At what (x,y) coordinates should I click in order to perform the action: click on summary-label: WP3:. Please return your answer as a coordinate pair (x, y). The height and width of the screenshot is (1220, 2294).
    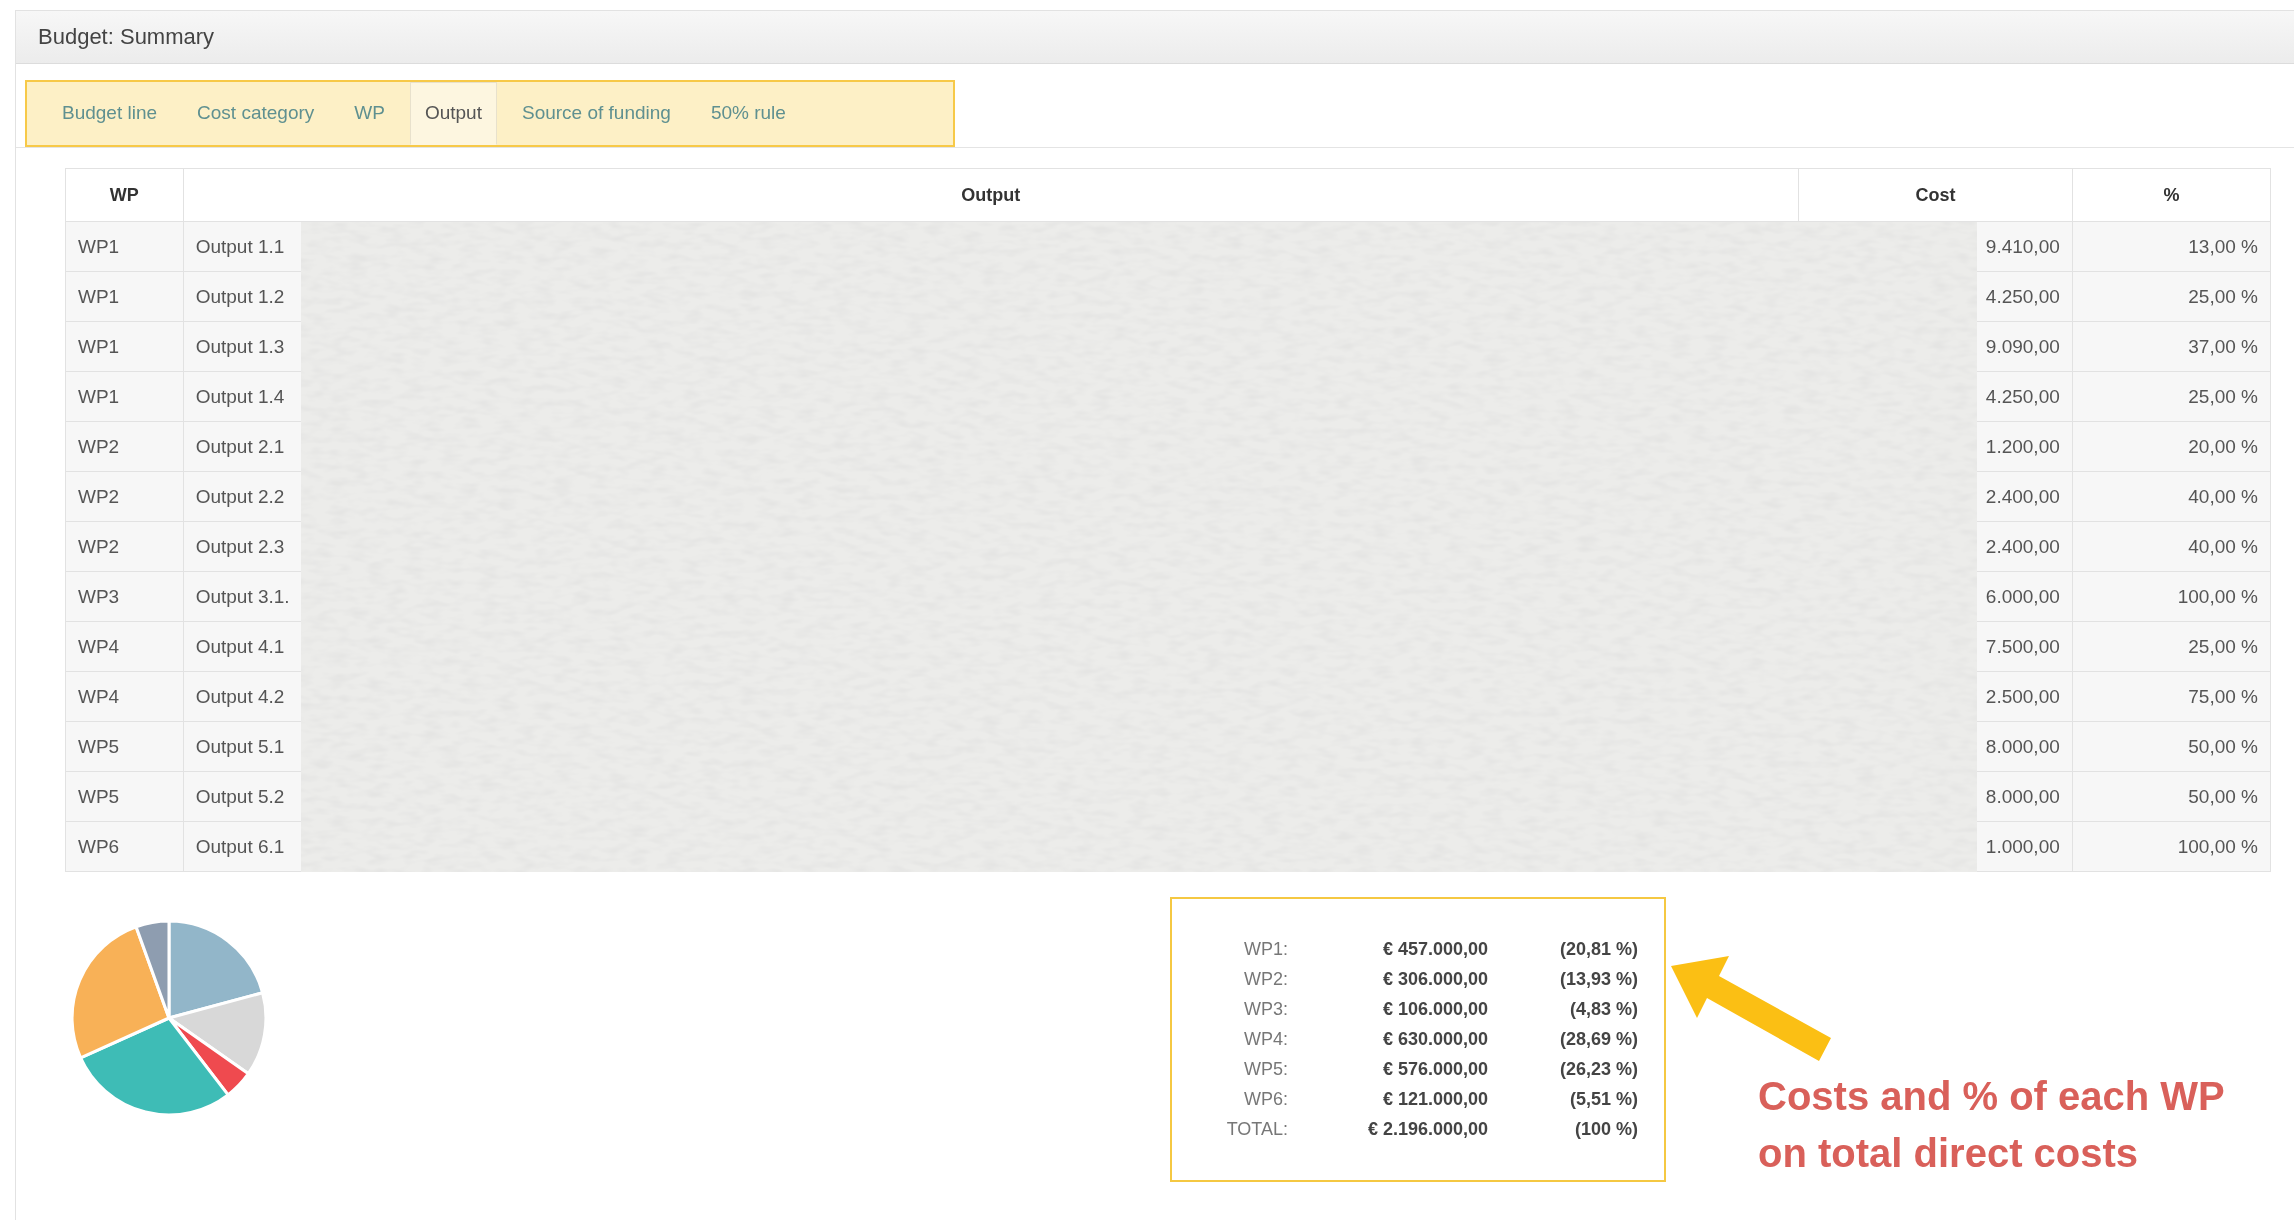
    Looking at the image, I should click on (1266, 1009).